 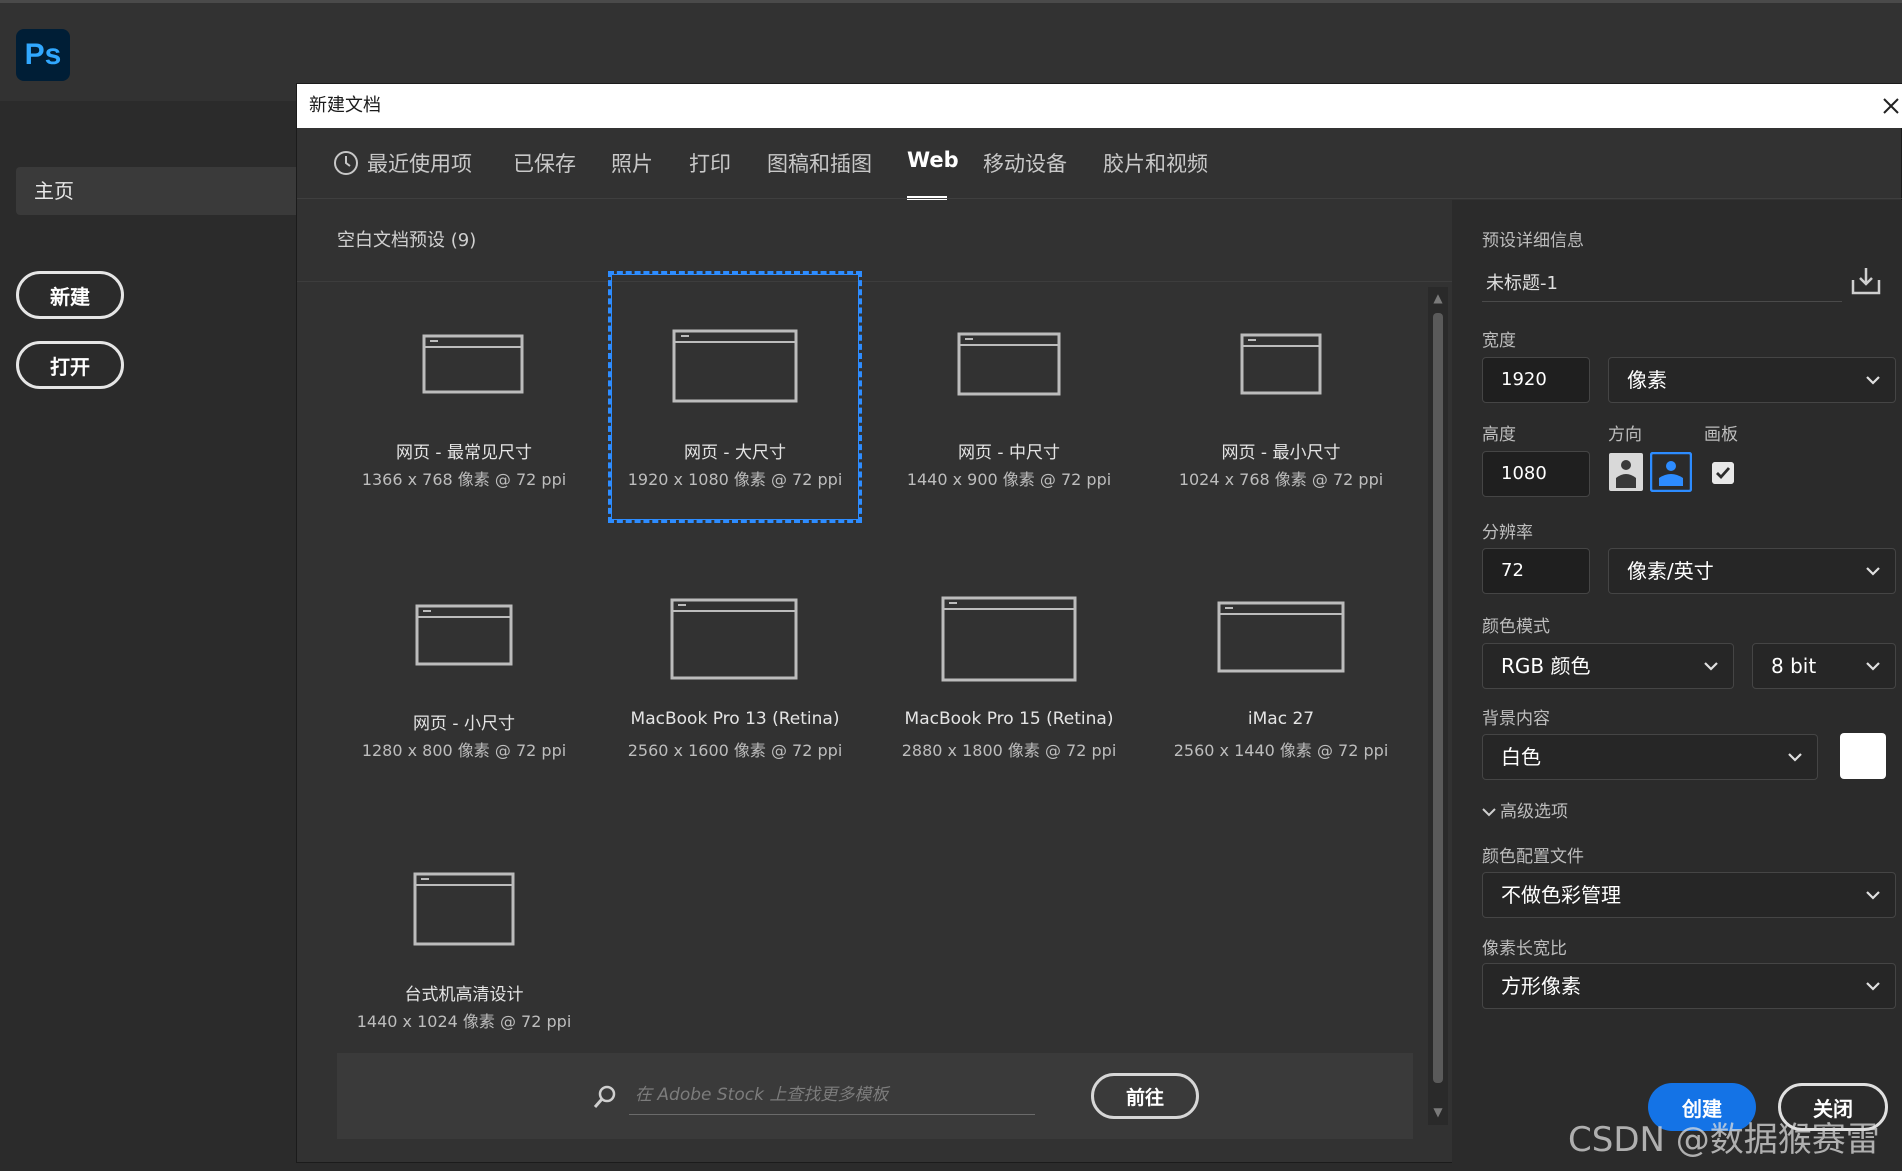 What do you see at coordinates (735, 750) in the screenshot?
I see `preset-size: 2560 x 1600 像素 @ 72 ppi` at bounding box center [735, 750].